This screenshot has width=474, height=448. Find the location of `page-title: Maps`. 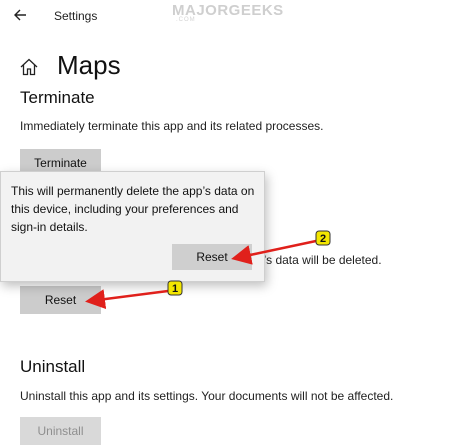

page-title: Maps is located at coordinates (89, 65).